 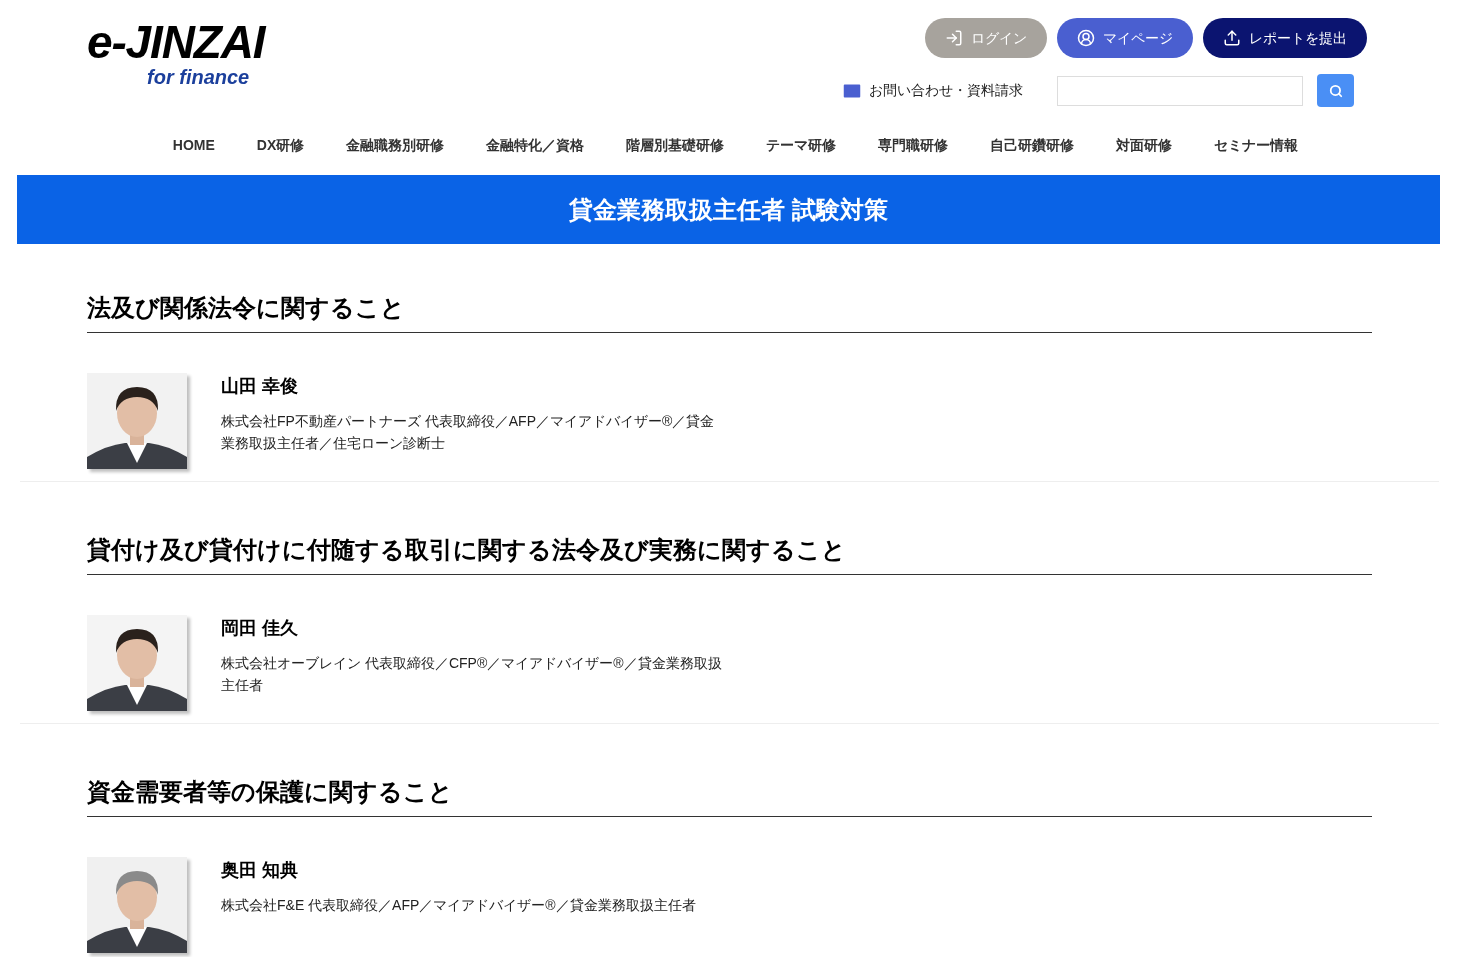 What do you see at coordinates (1032, 155) in the screenshot?
I see `nav-link: 自己研鑽研修` at bounding box center [1032, 155].